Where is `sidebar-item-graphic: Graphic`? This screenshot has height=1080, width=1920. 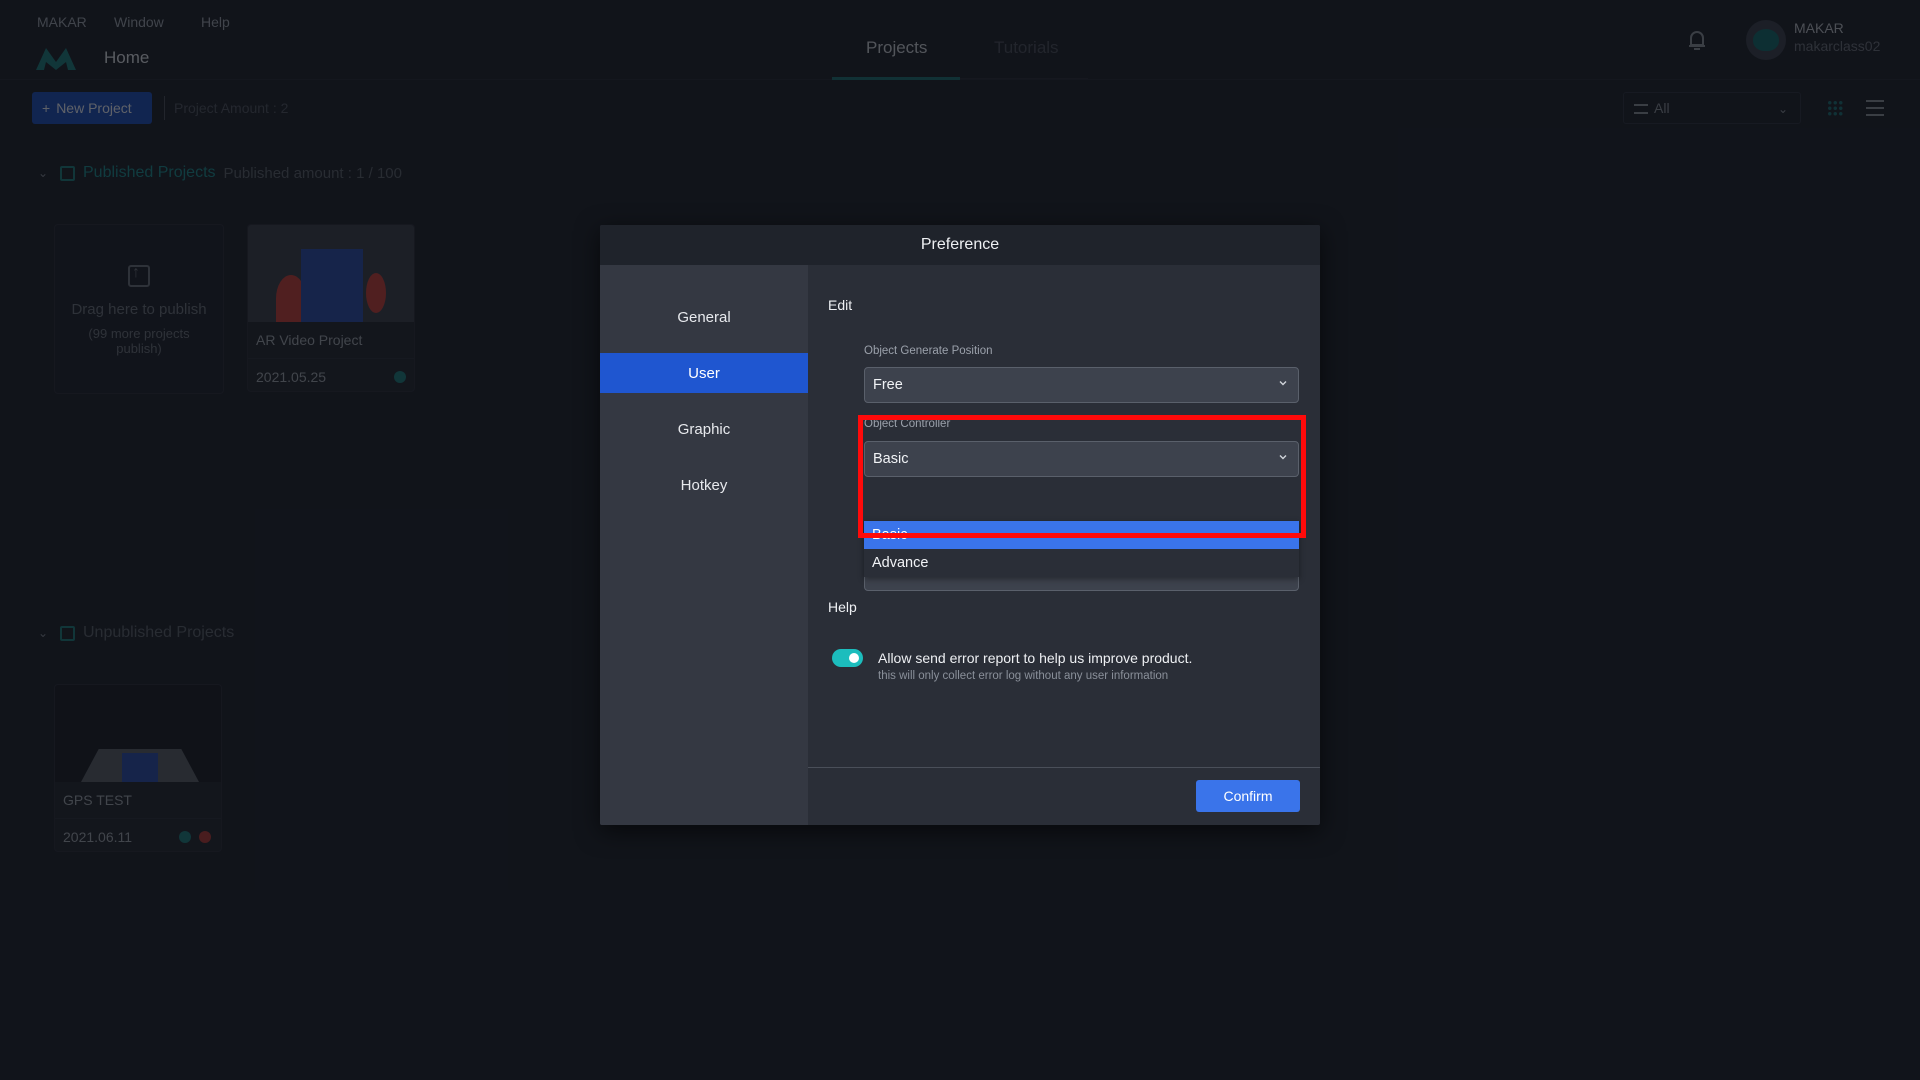 sidebar-item-graphic: Graphic is located at coordinates (704, 429).